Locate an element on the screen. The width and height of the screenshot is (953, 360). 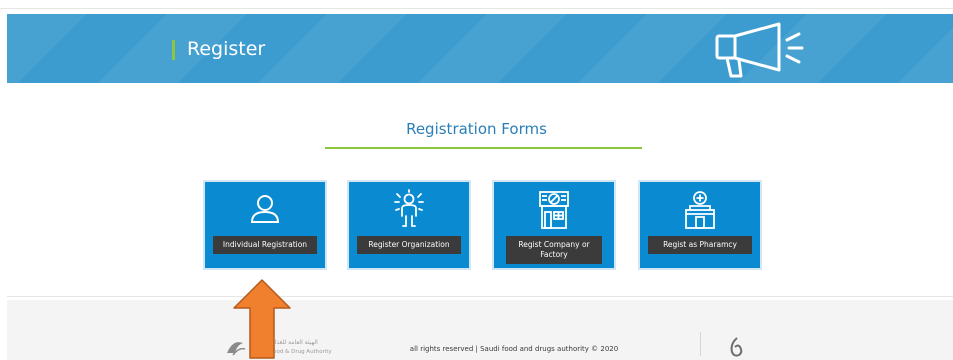
individual-registration-button: Individual Registration is located at coordinates (265, 245).